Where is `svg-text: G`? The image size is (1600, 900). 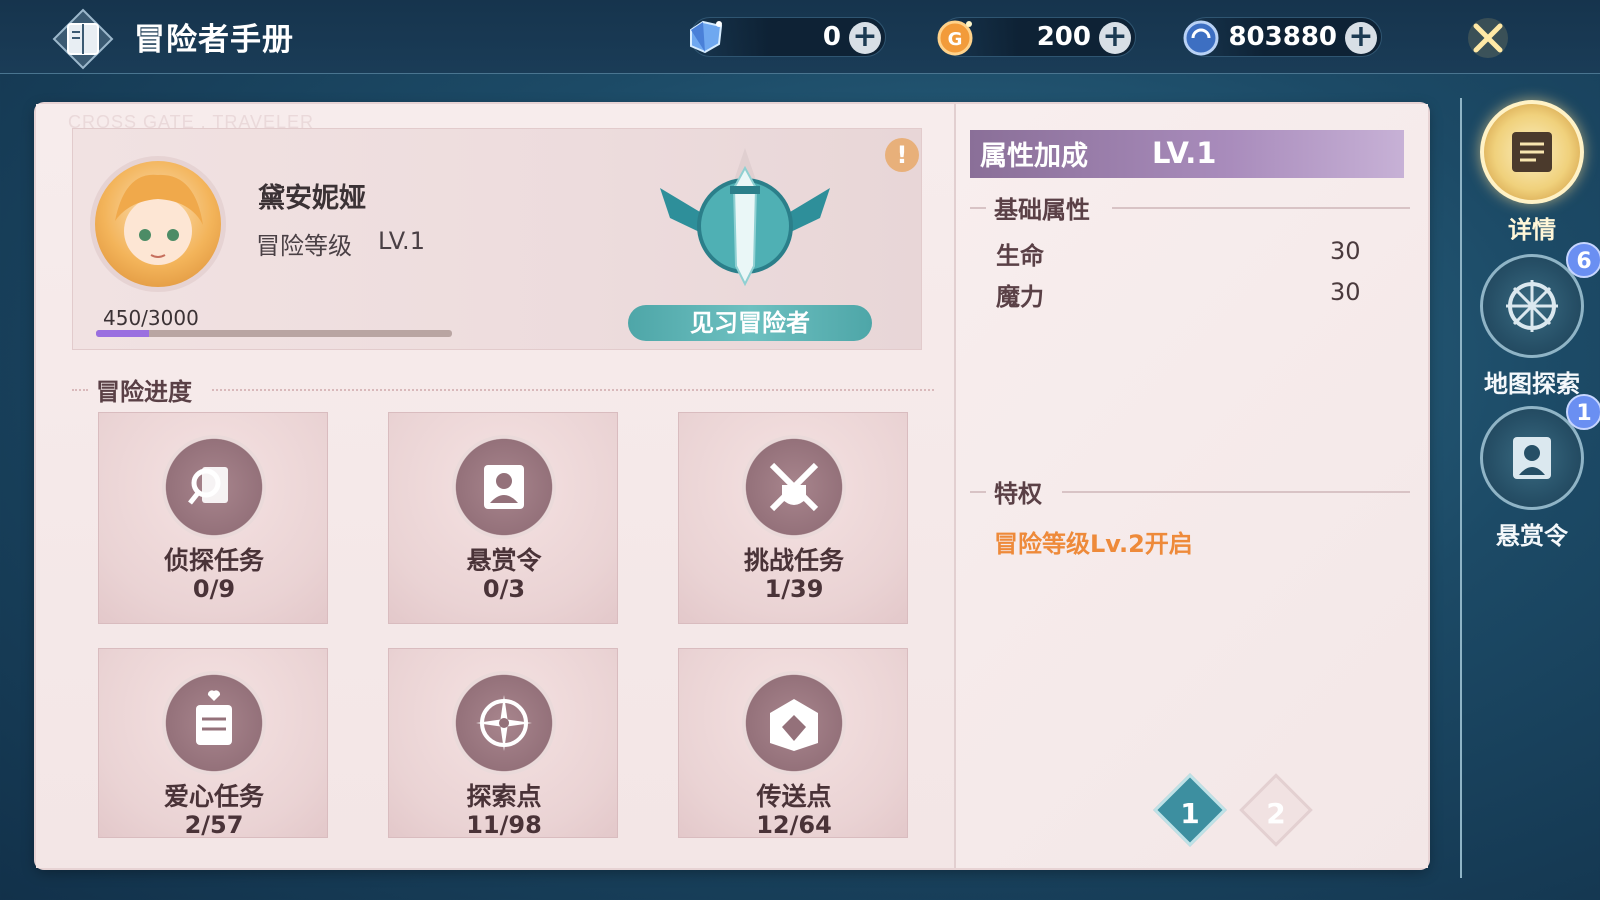 svg-text: G is located at coordinates (955, 39).